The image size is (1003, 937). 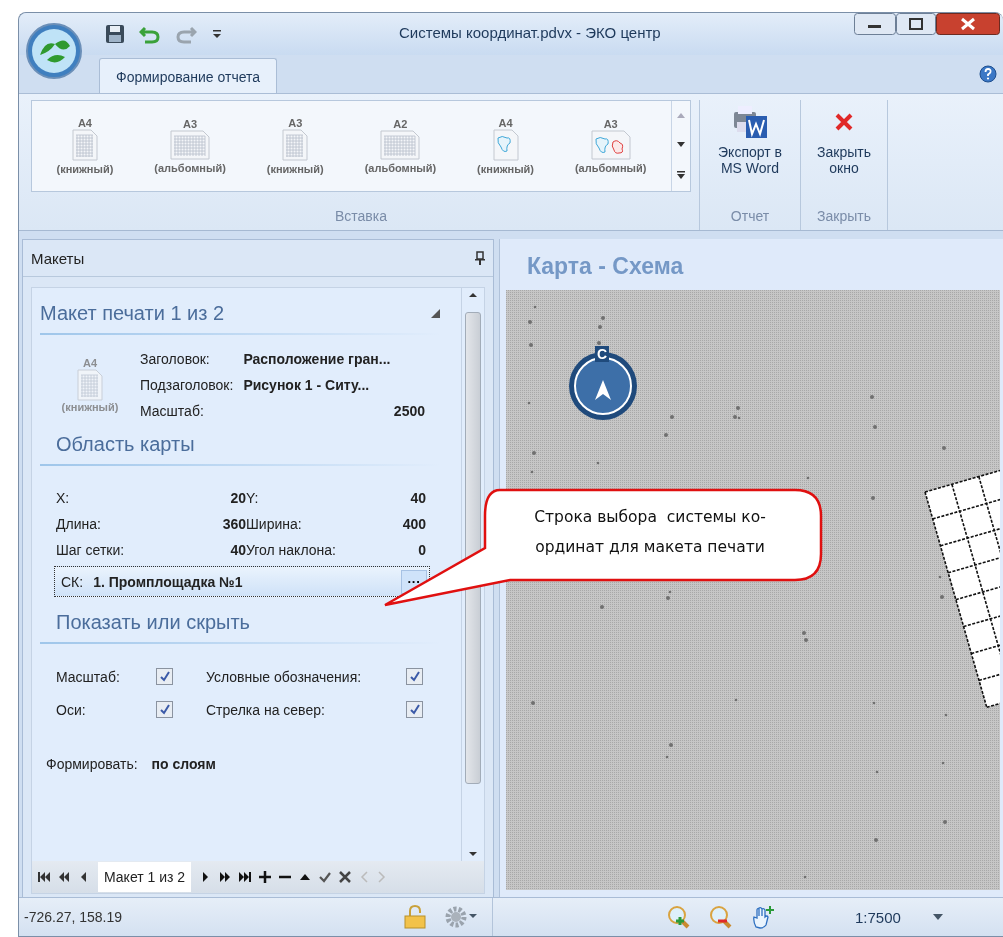 I want to click on field-value: по слоям, so click(x=183, y=764).